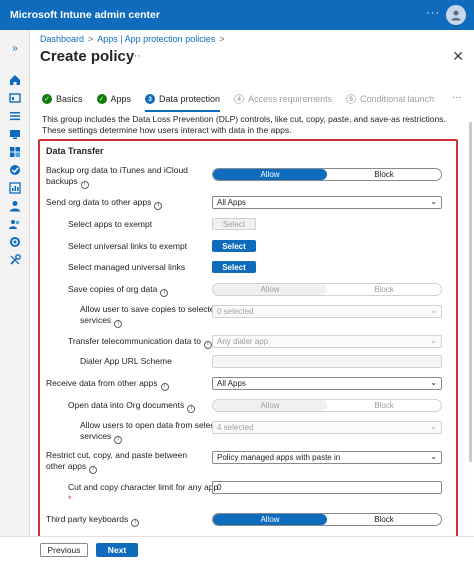 Image resolution: width=474 pixels, height=568 pixels. Describe the element at coordinates (62, 39) in the screenshot. I see `breadcrumb-dashboard: Dashboard` at that location.